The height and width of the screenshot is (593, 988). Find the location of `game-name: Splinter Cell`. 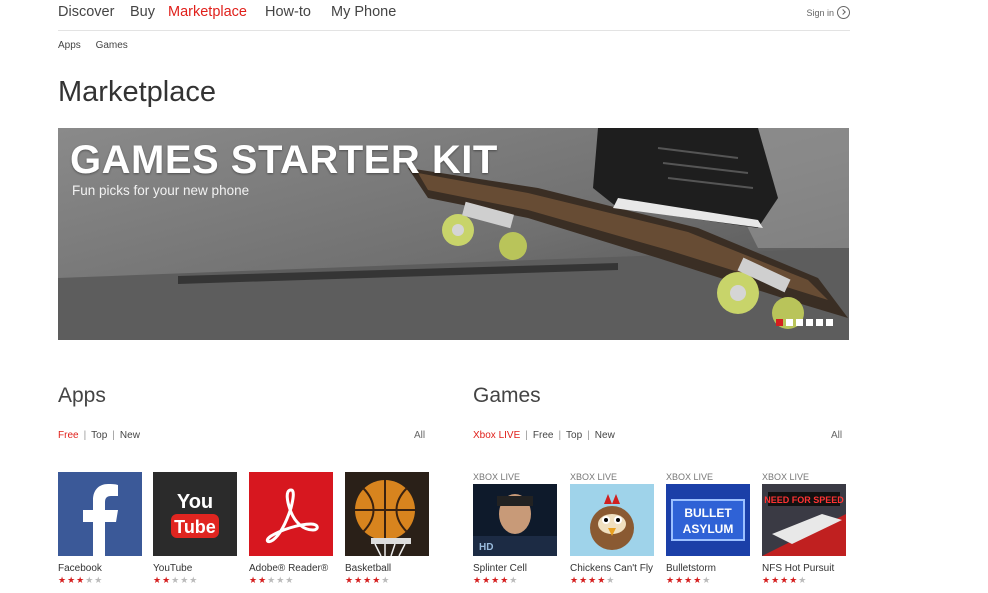

game-name: Splinter Cell is located at coordinates (500, 568).